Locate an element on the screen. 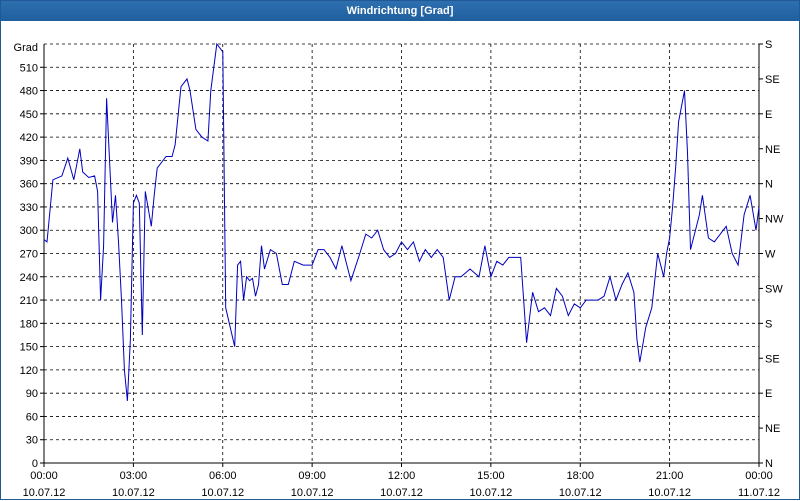 The image size is (800, 501). y-tick-label: 150 is located at coordinates (29, 348).